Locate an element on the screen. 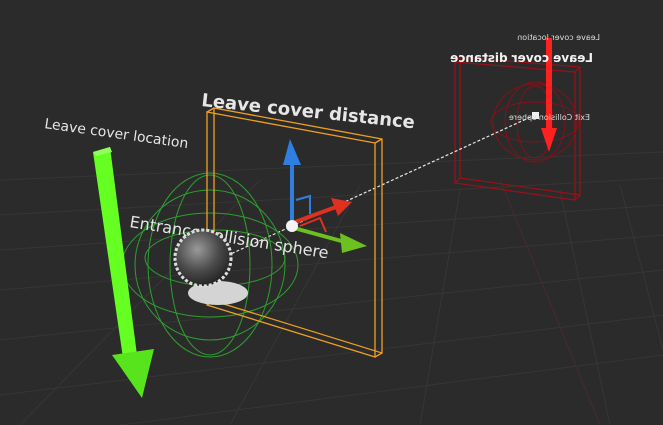  location-label: Leave cover location is located at coordinates (116, 134).